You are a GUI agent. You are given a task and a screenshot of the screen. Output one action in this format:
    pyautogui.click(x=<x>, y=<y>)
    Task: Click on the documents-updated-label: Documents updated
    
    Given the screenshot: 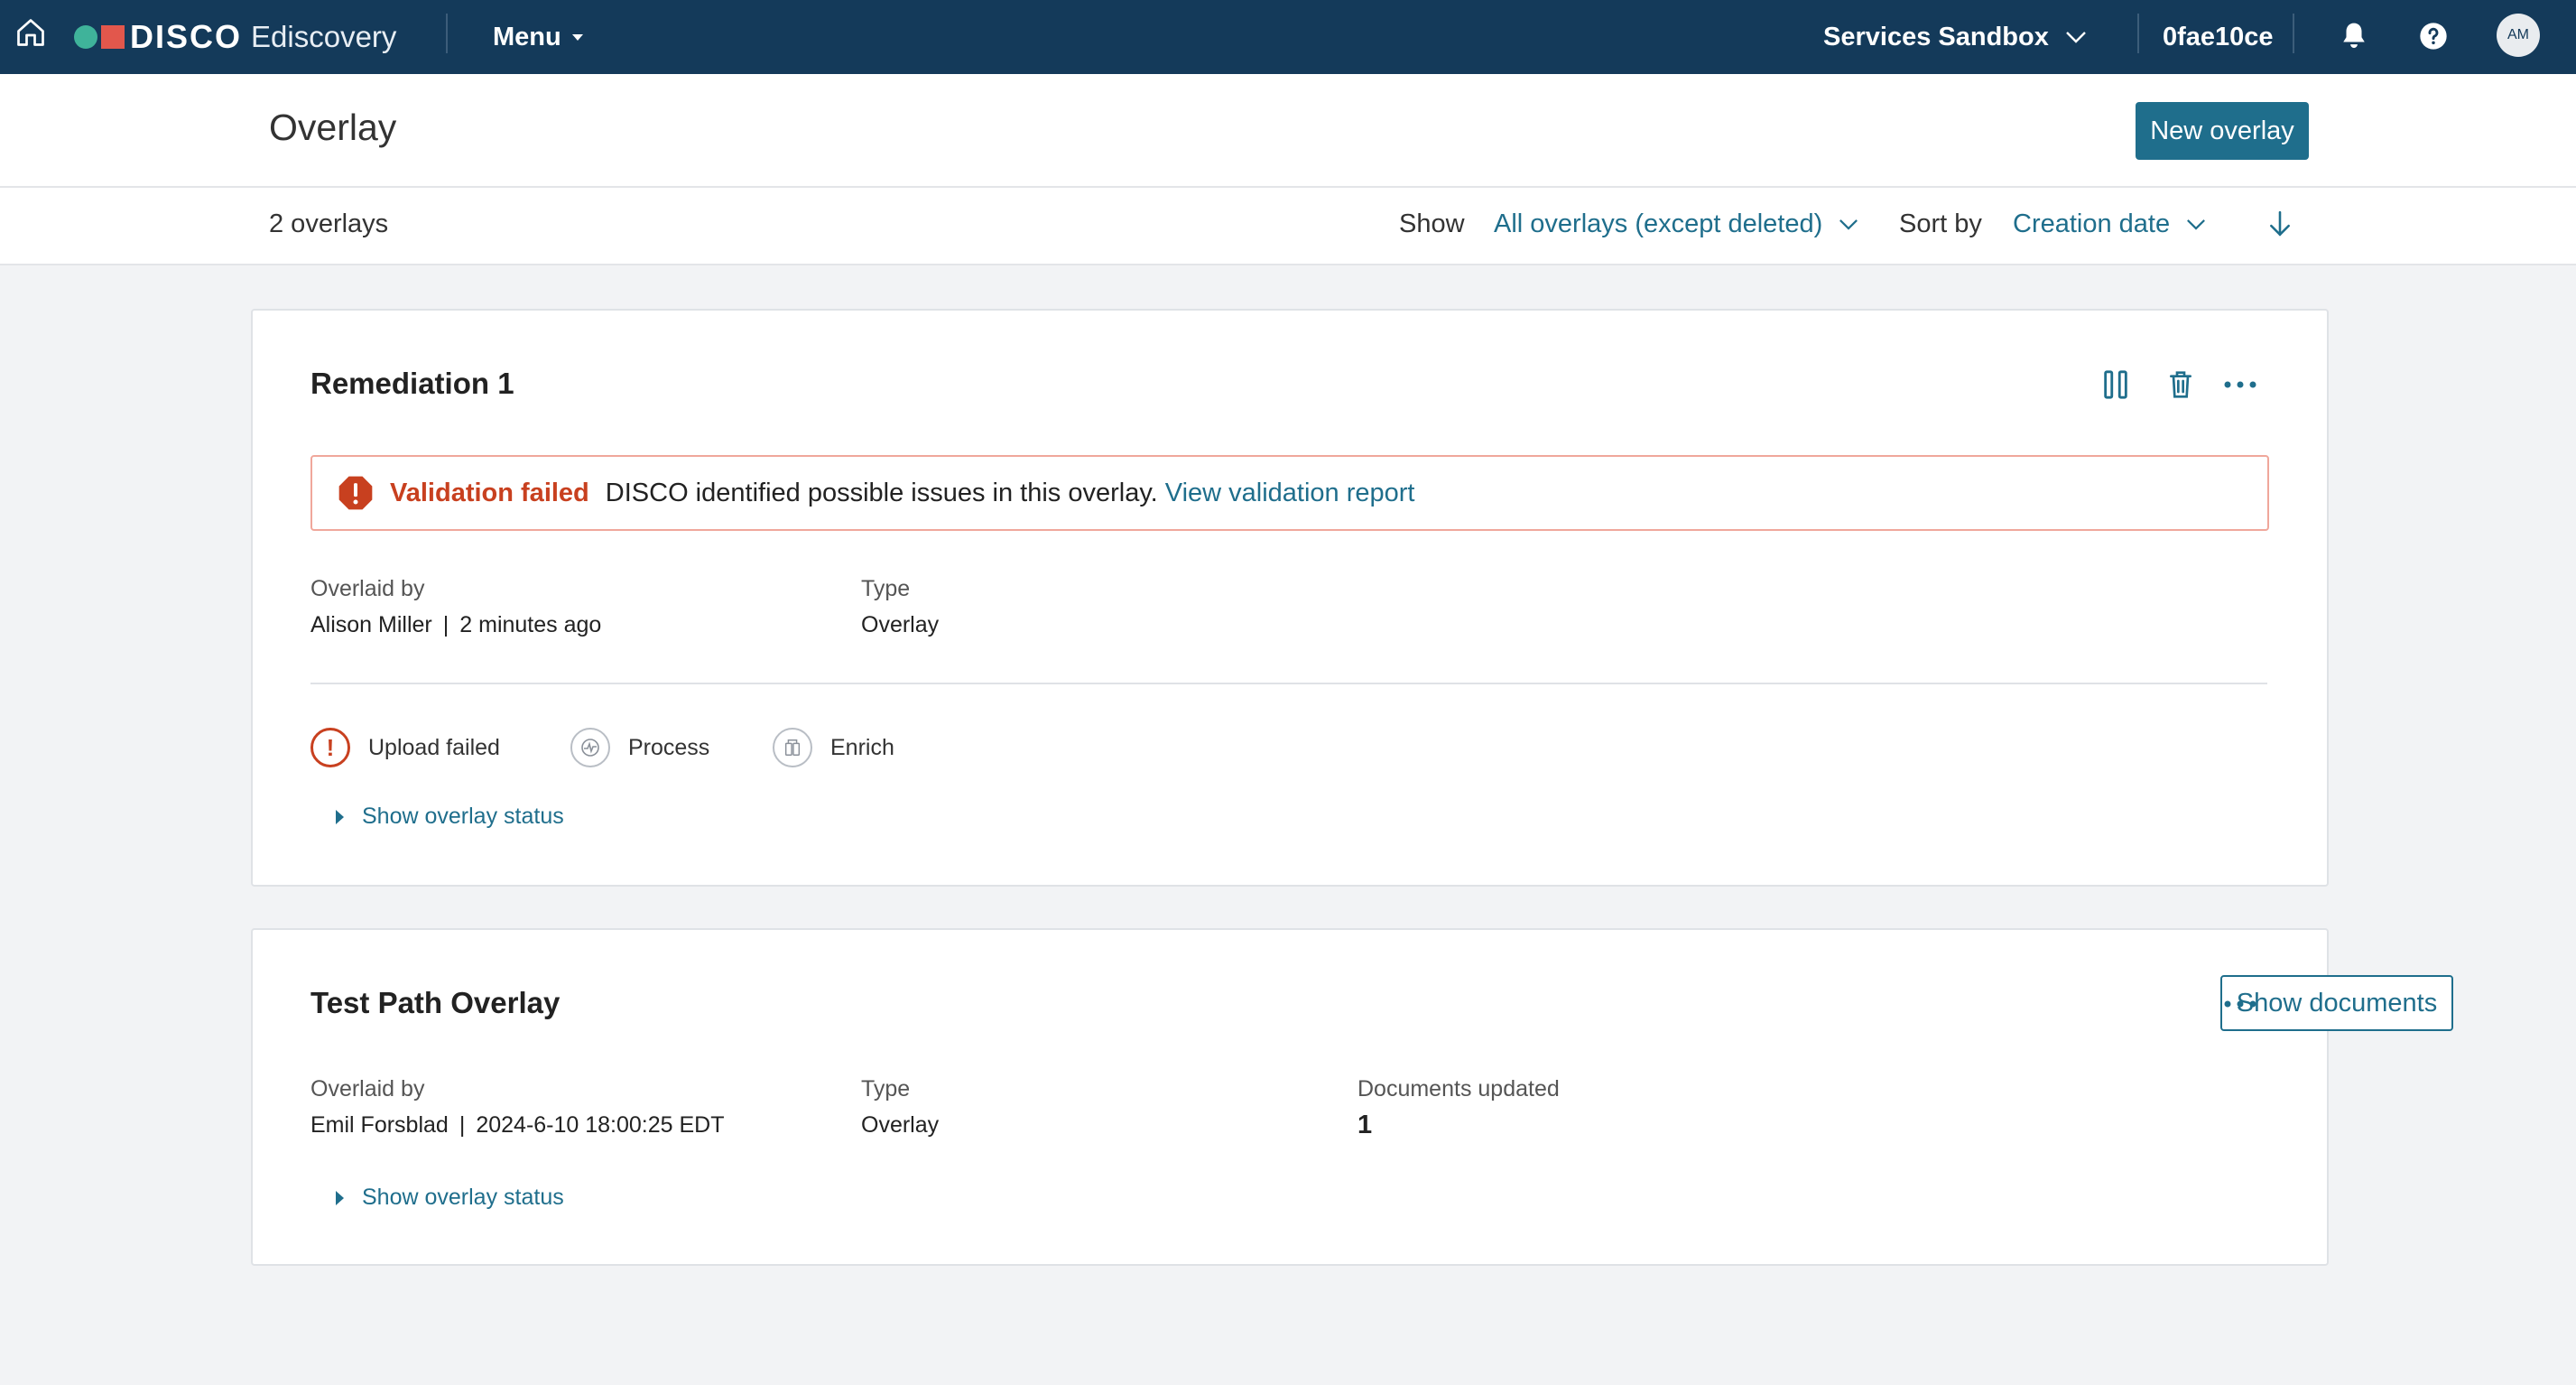 What is the action you would take?
    pyautogui.click(x=1458, y=1088)
    